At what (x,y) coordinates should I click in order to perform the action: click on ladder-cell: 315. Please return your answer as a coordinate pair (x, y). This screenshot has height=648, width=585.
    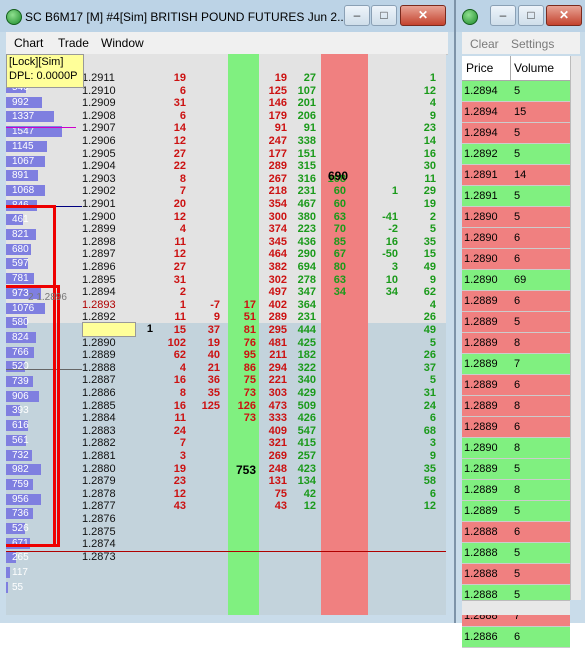
    Looking at the image, I should click on (302, 166).